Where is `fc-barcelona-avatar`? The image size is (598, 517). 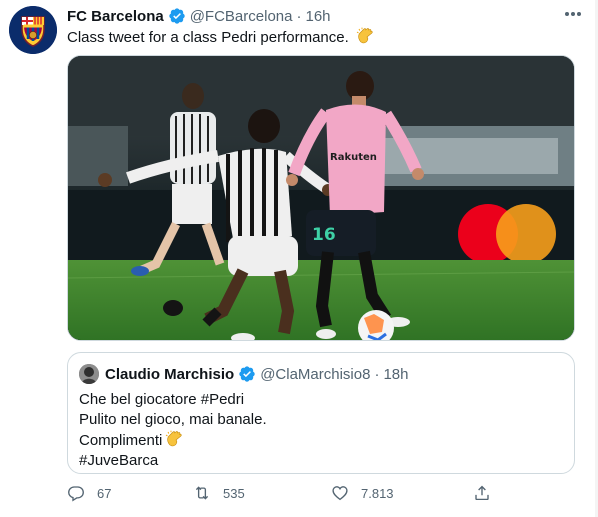
fc-barcelona-avatar is located at coordinates (33, 30).